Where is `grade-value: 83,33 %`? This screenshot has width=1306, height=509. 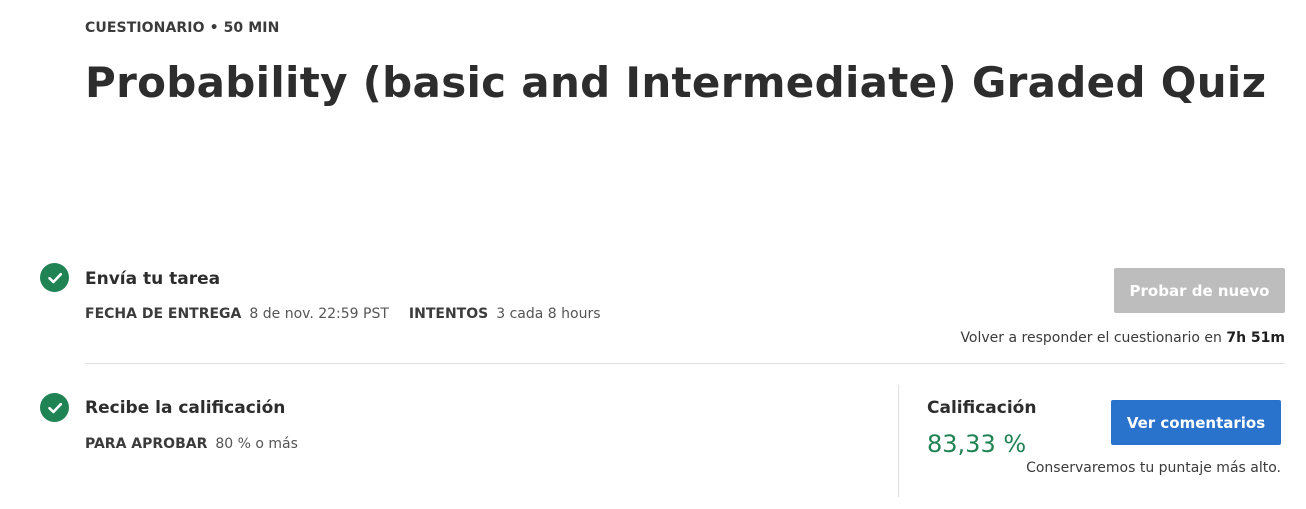
grade-value: 83,33 % is located at coordinates (977, 444).